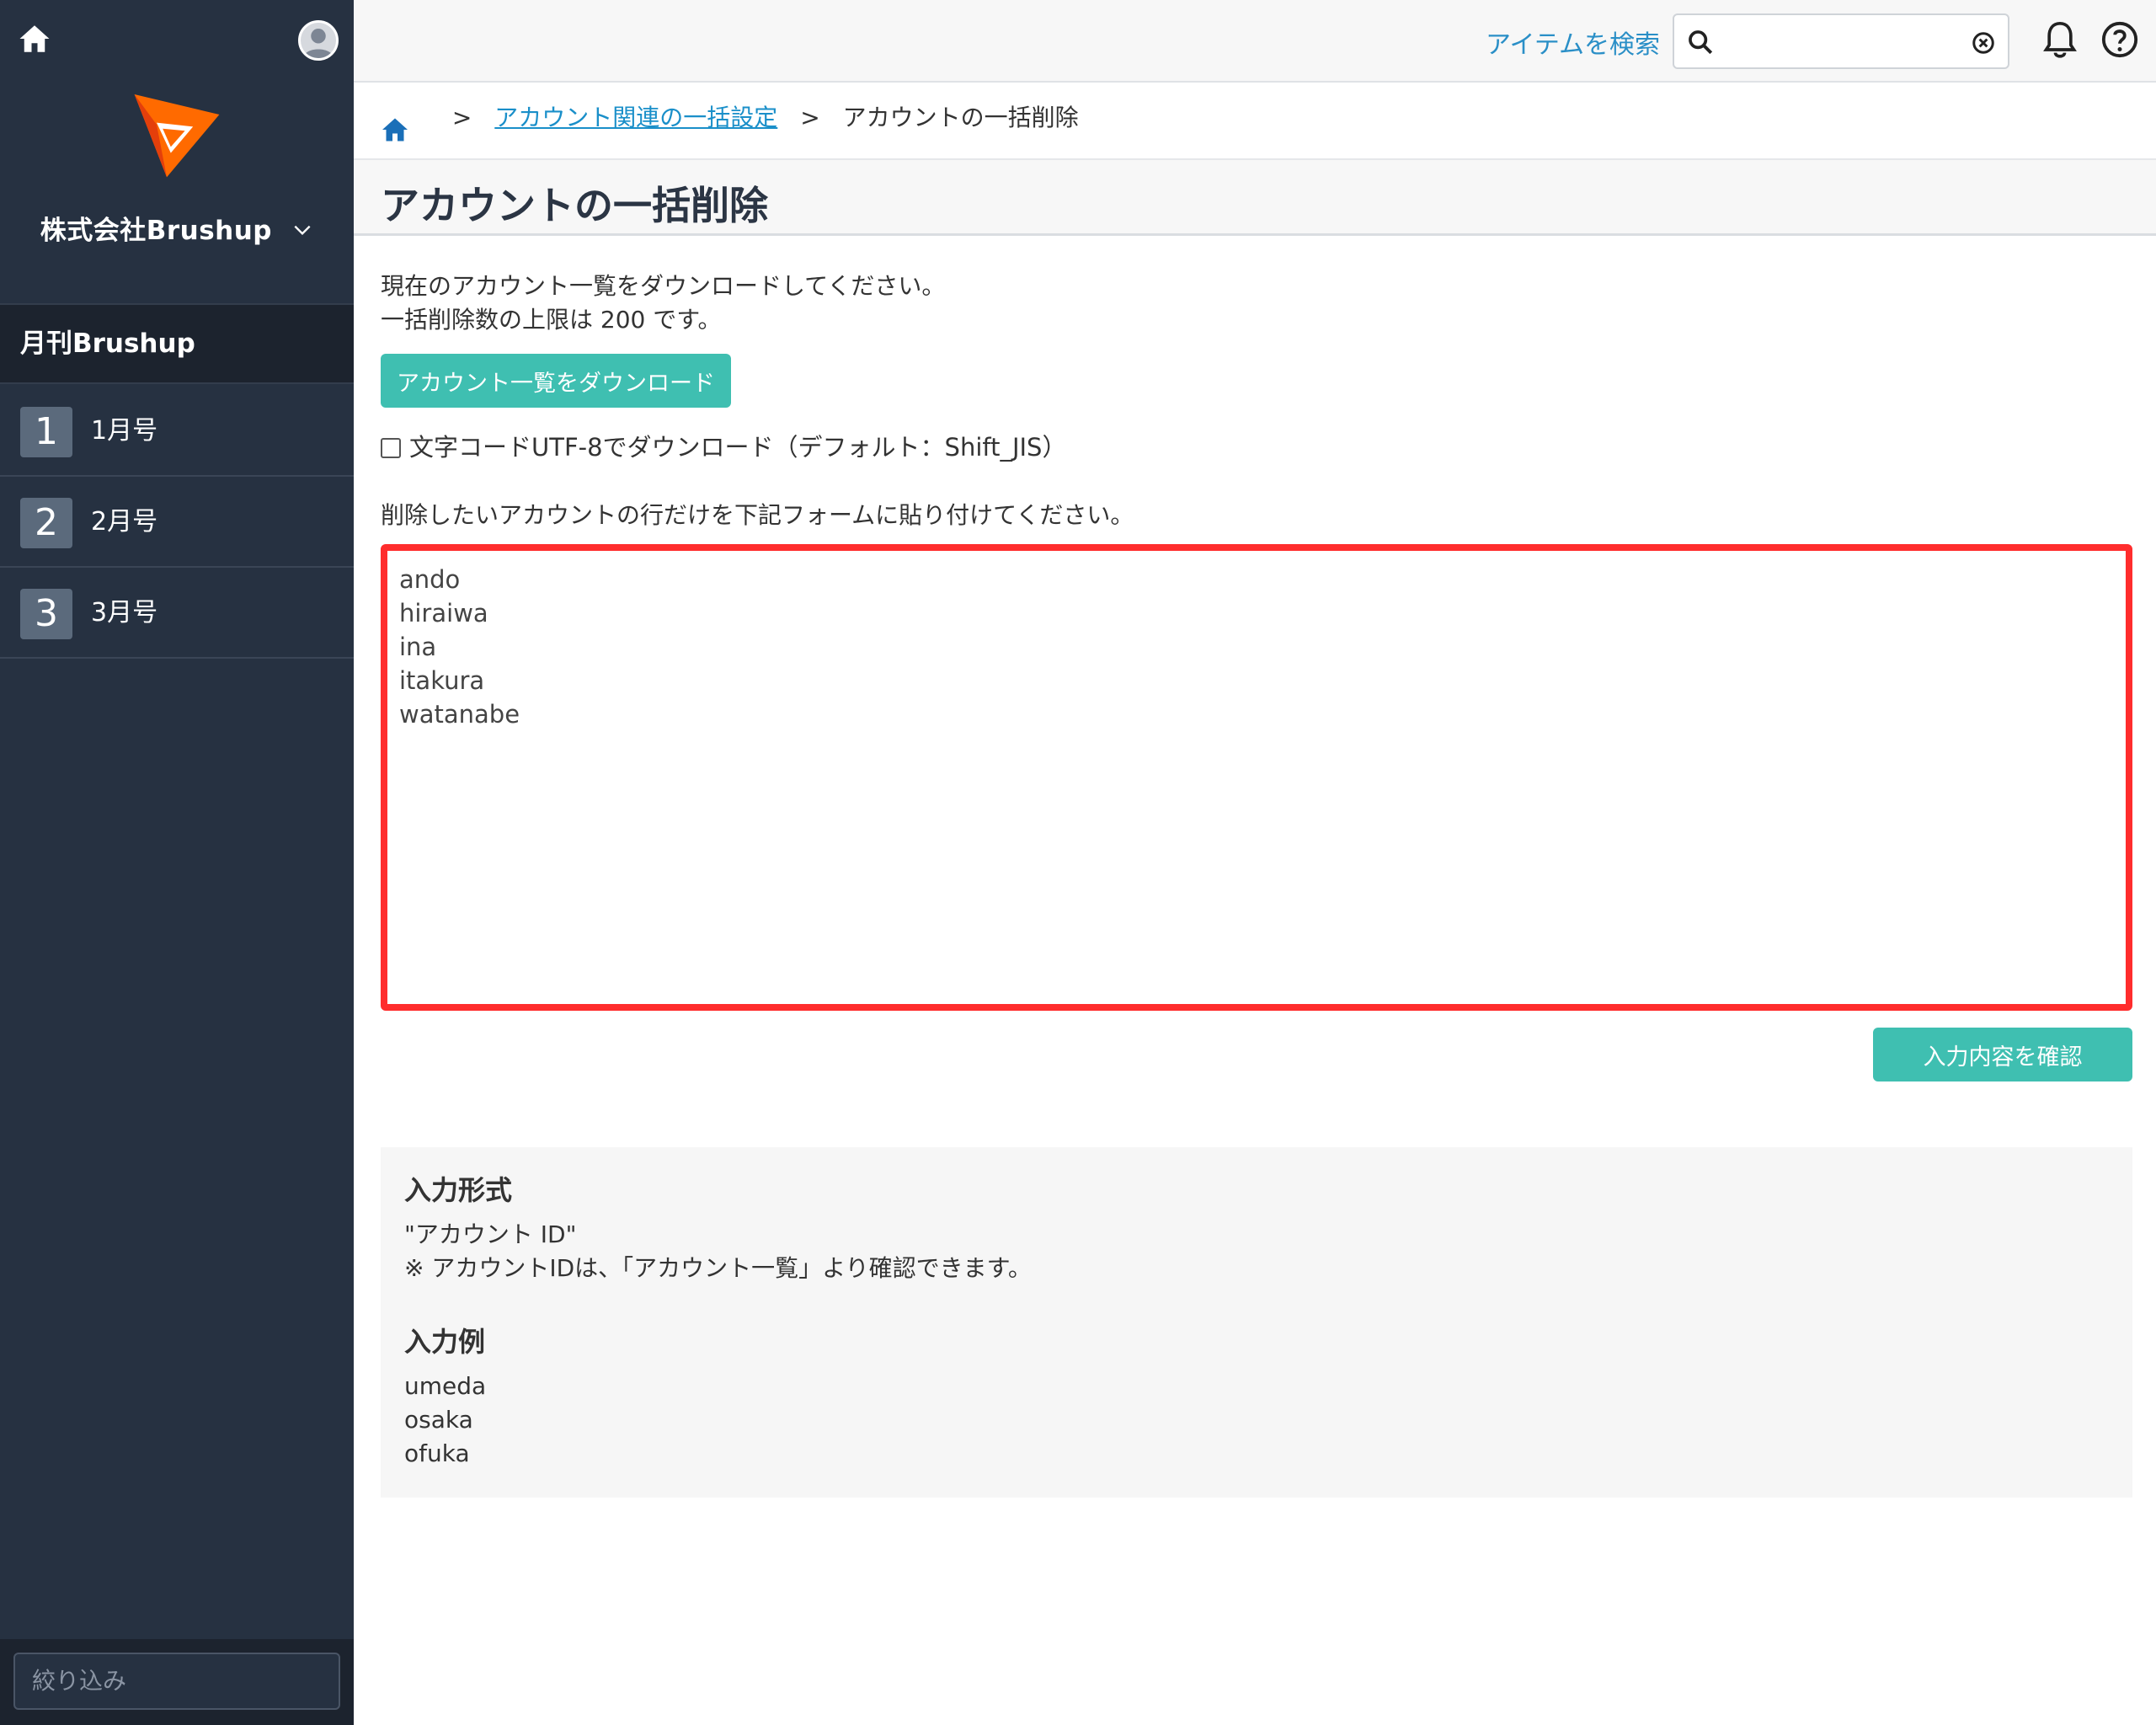  What do you see at coordinates (391, 448) in the screenshot?
I see `utf8-checkbox` at bounding box center [391, 448].